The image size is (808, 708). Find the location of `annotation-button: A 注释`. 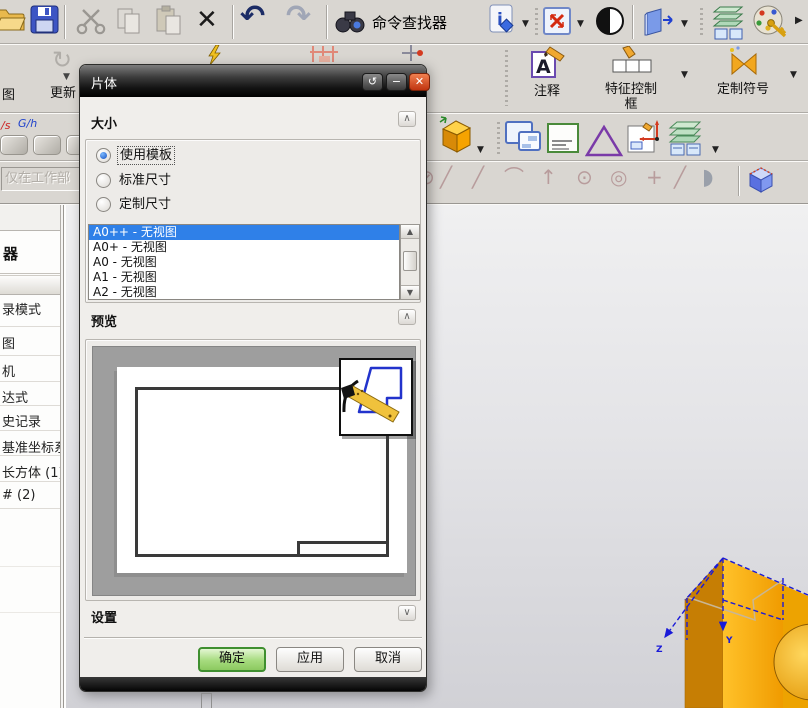

annotation-button: A 注释 is located at coordinates (547, 78).